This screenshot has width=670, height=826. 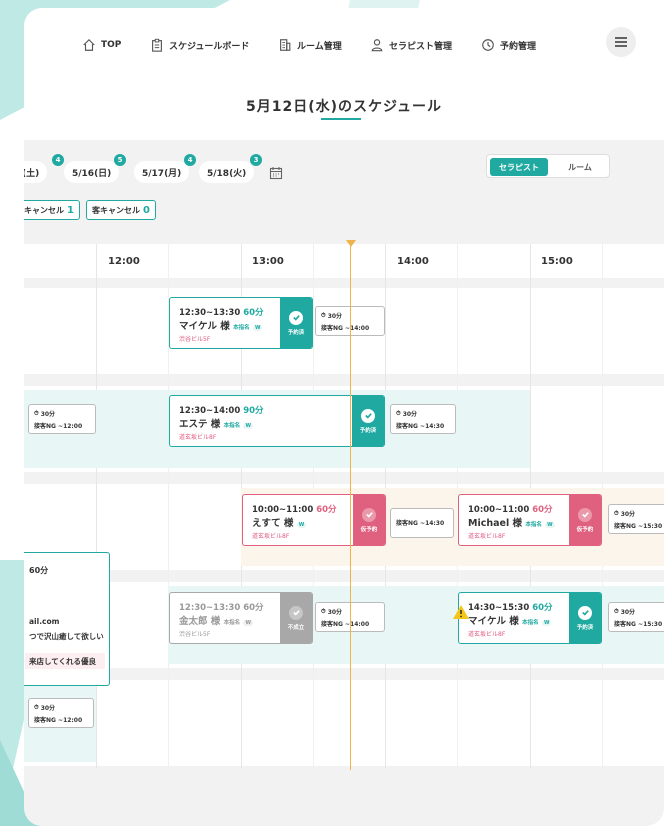 I want to click on toggle-room: ルーム, so click(x=580, y=167).